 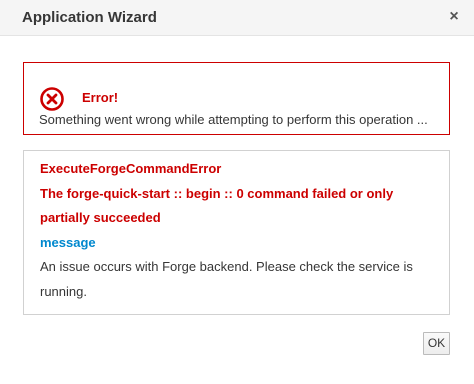 I want to click on dialog-title: Application Wizard, so click(x=89, y=17).